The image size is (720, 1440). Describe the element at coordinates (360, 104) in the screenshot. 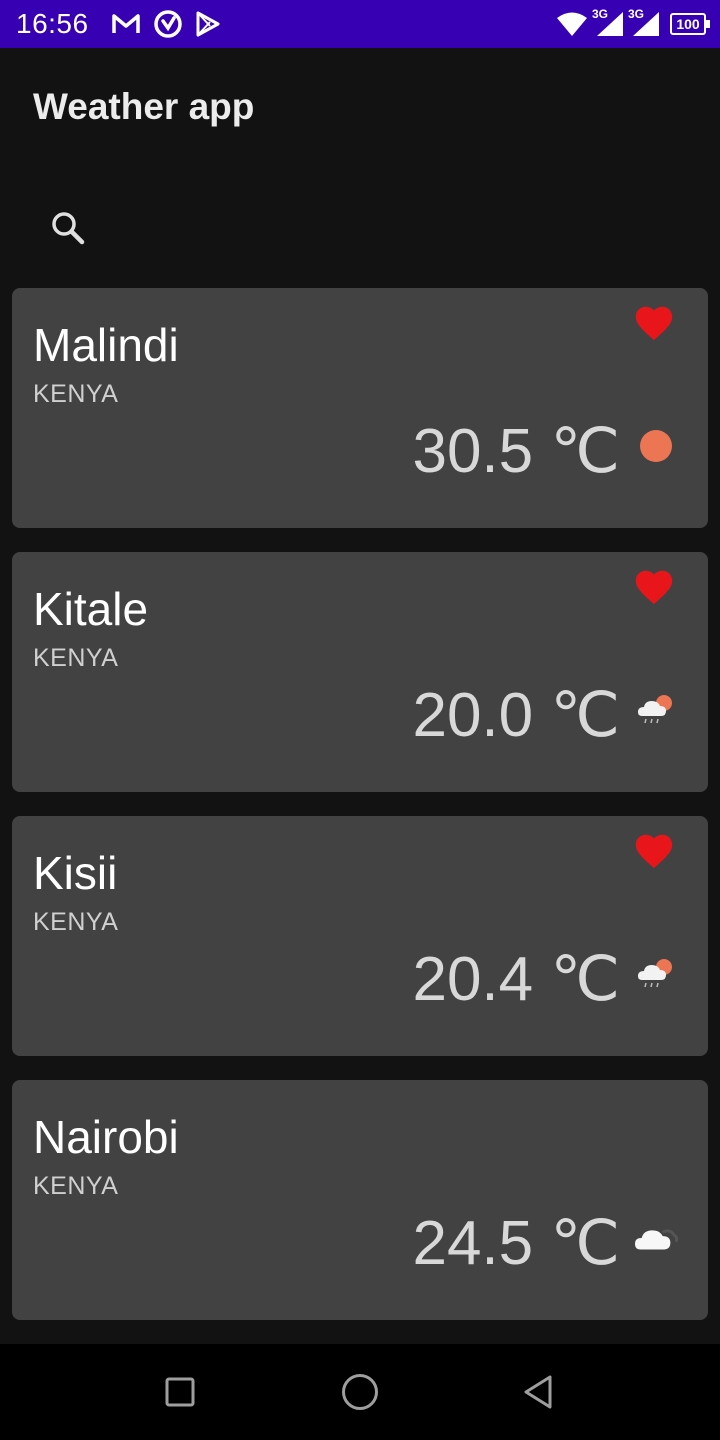

I see `app-bar: Weather app` at that location.